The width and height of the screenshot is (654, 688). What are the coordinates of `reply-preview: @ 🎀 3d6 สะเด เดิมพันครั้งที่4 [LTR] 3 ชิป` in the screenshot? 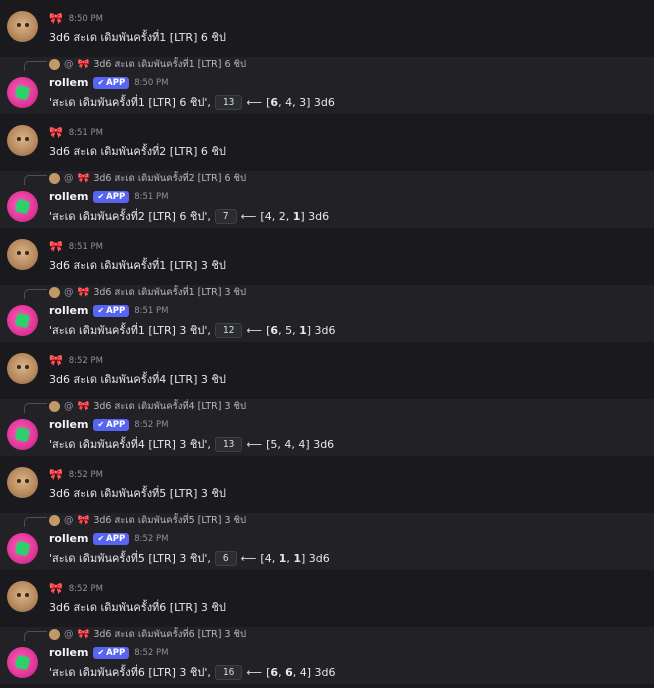 It's located at (147, 406).